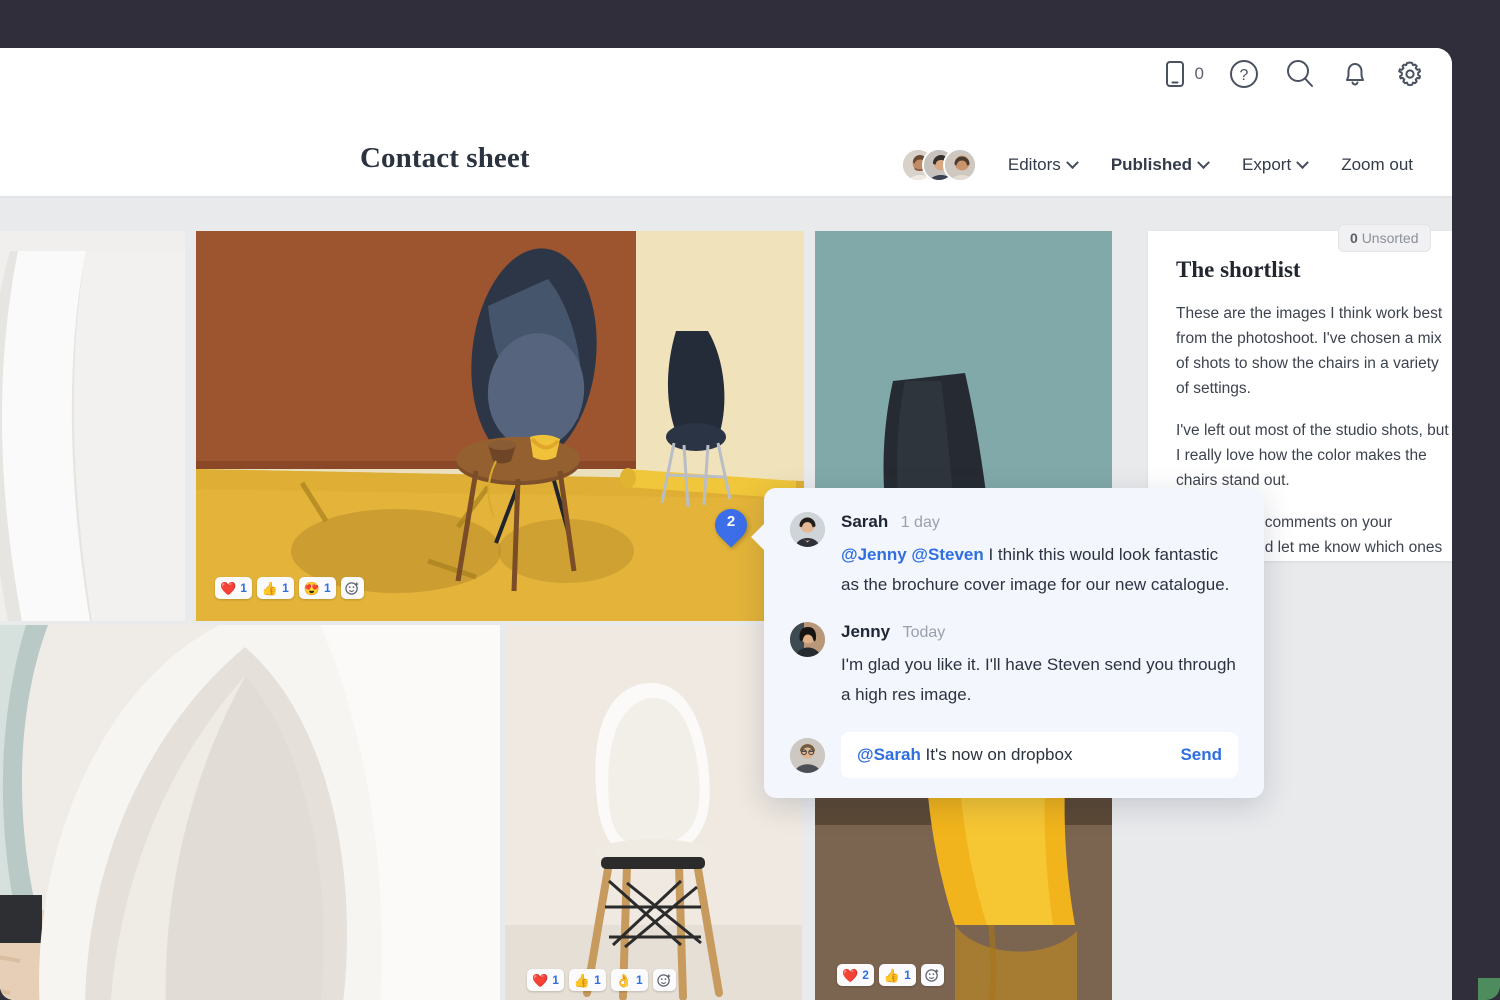  Describe the element at coordinates (250, 812) in the screenshot. I see `tile-white-abstract` at that location.